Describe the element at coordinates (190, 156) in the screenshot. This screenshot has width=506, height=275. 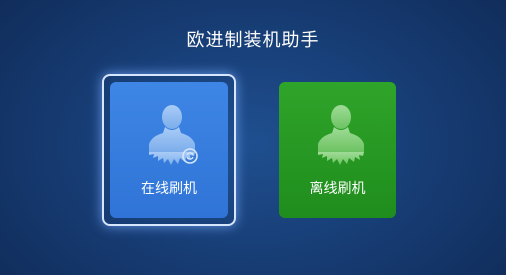
I see `sync-icon` at that location.